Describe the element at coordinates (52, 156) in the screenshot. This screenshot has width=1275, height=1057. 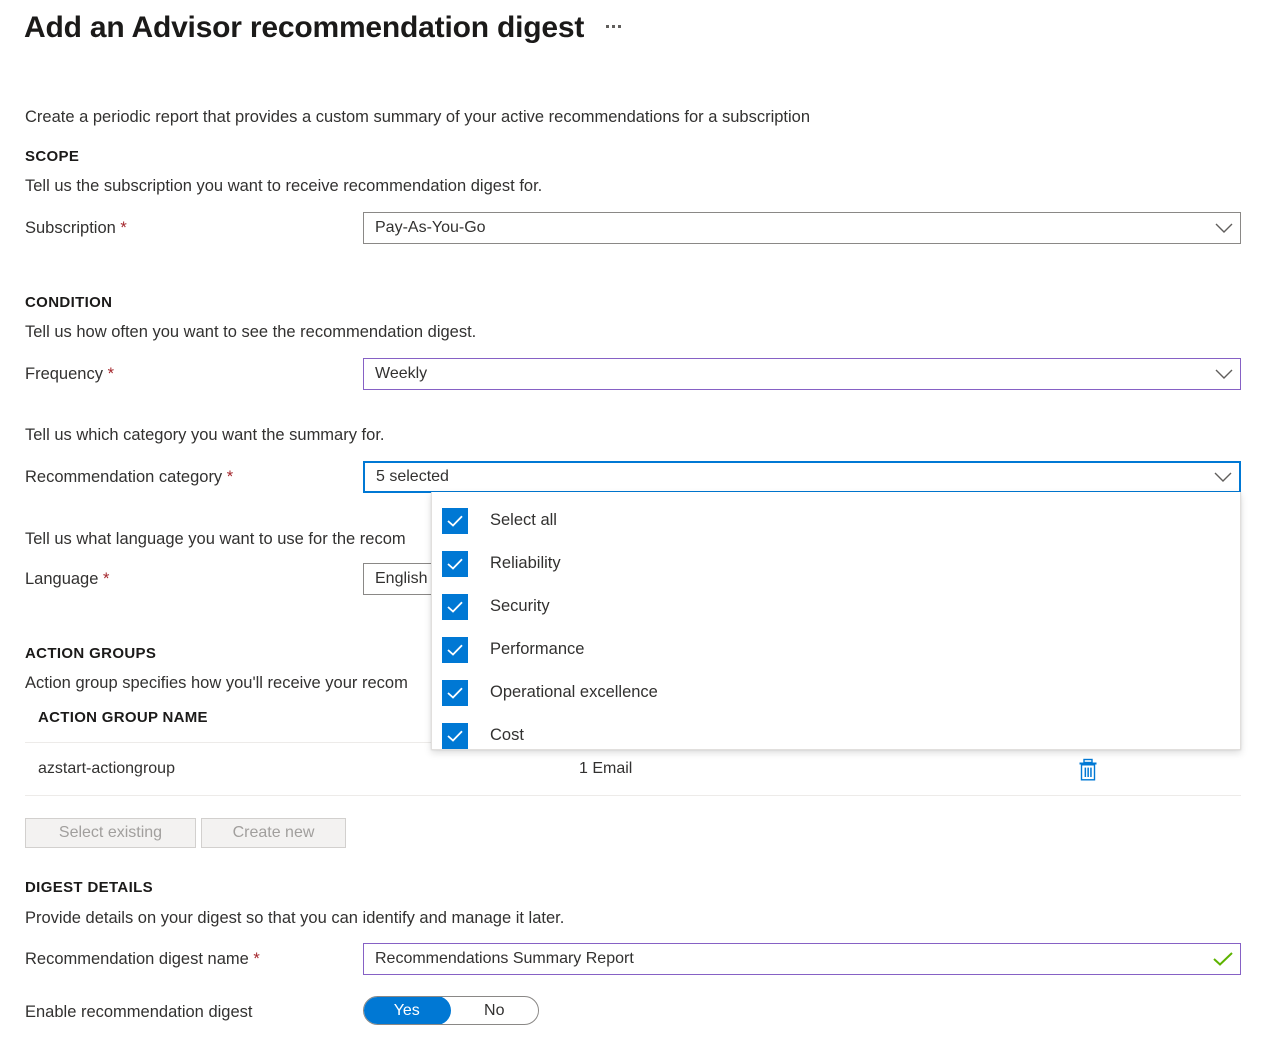
I see `scope-heading: SCOPE` at that location.